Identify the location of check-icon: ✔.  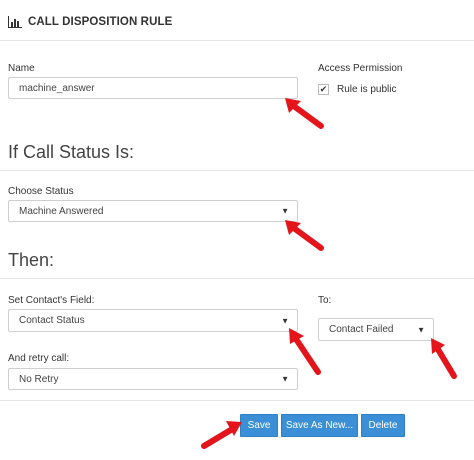
(323, 89).